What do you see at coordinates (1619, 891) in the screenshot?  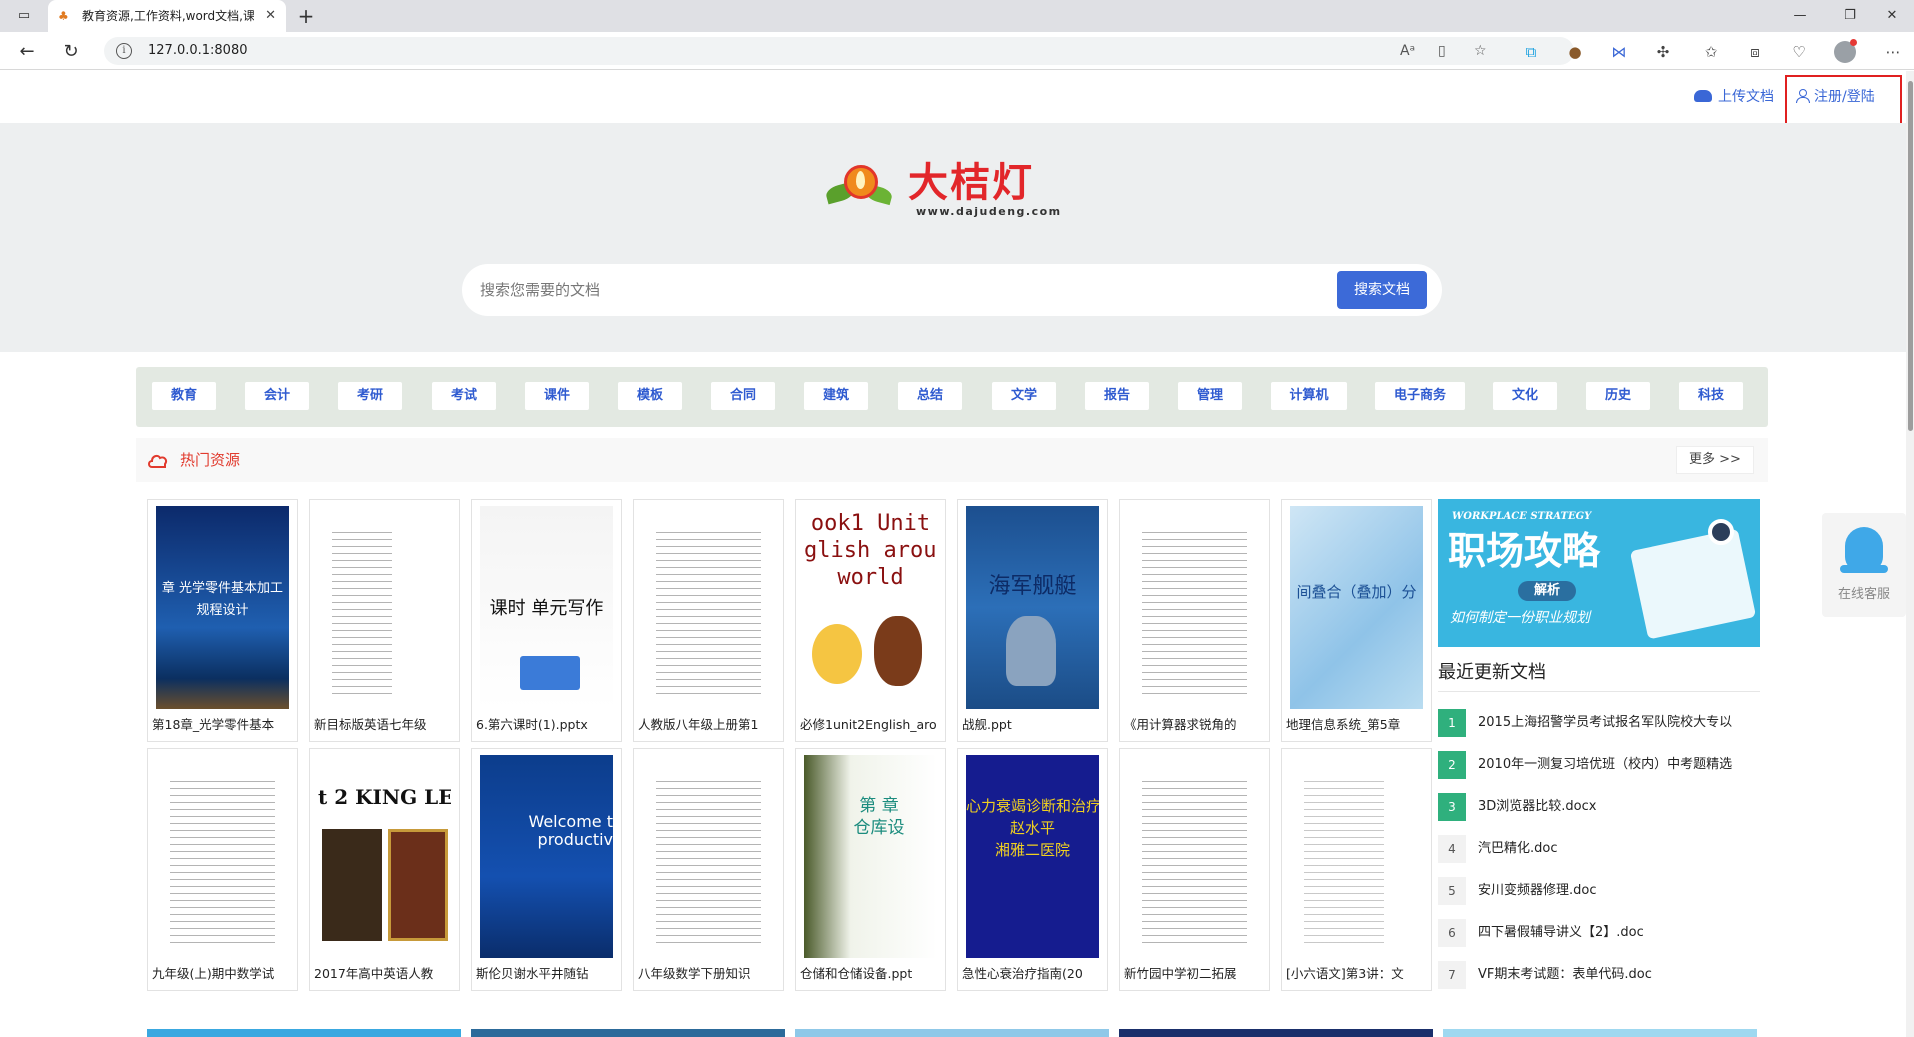 I see `recent-document-link: 安川变频器修理.doc` at bounding box center [1619, 891].